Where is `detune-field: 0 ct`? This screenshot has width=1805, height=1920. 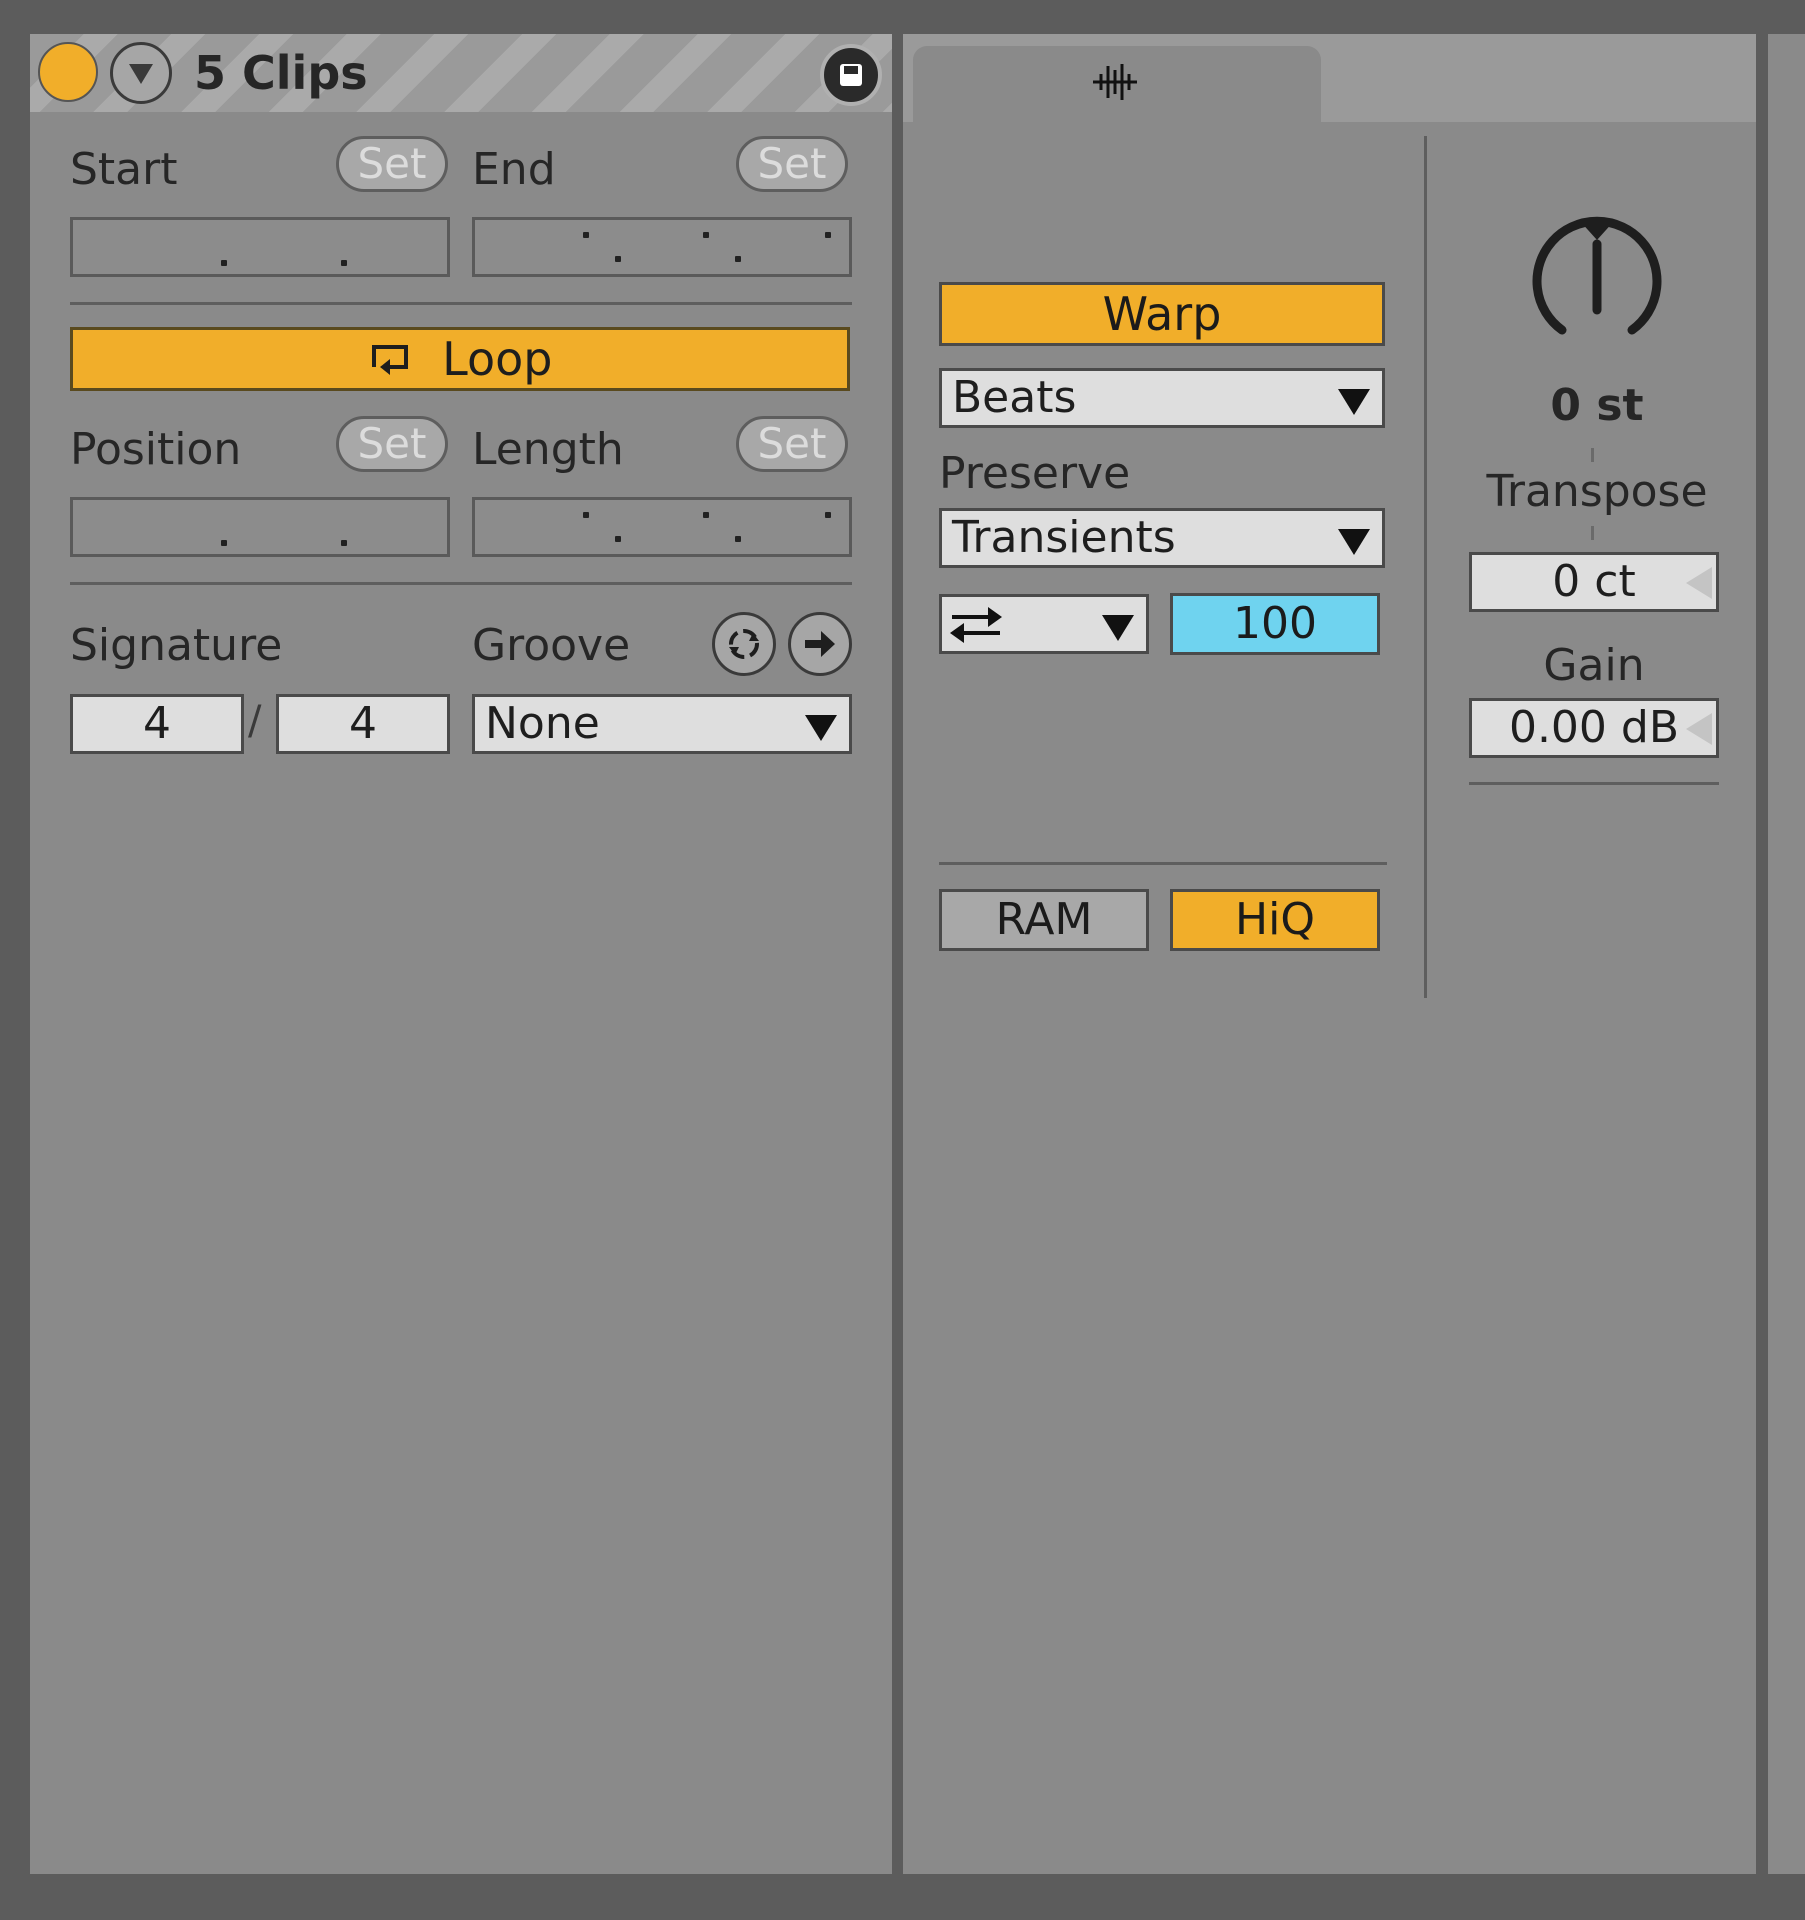 detune-field: 0 ct is located at coordinates (1594, 582).